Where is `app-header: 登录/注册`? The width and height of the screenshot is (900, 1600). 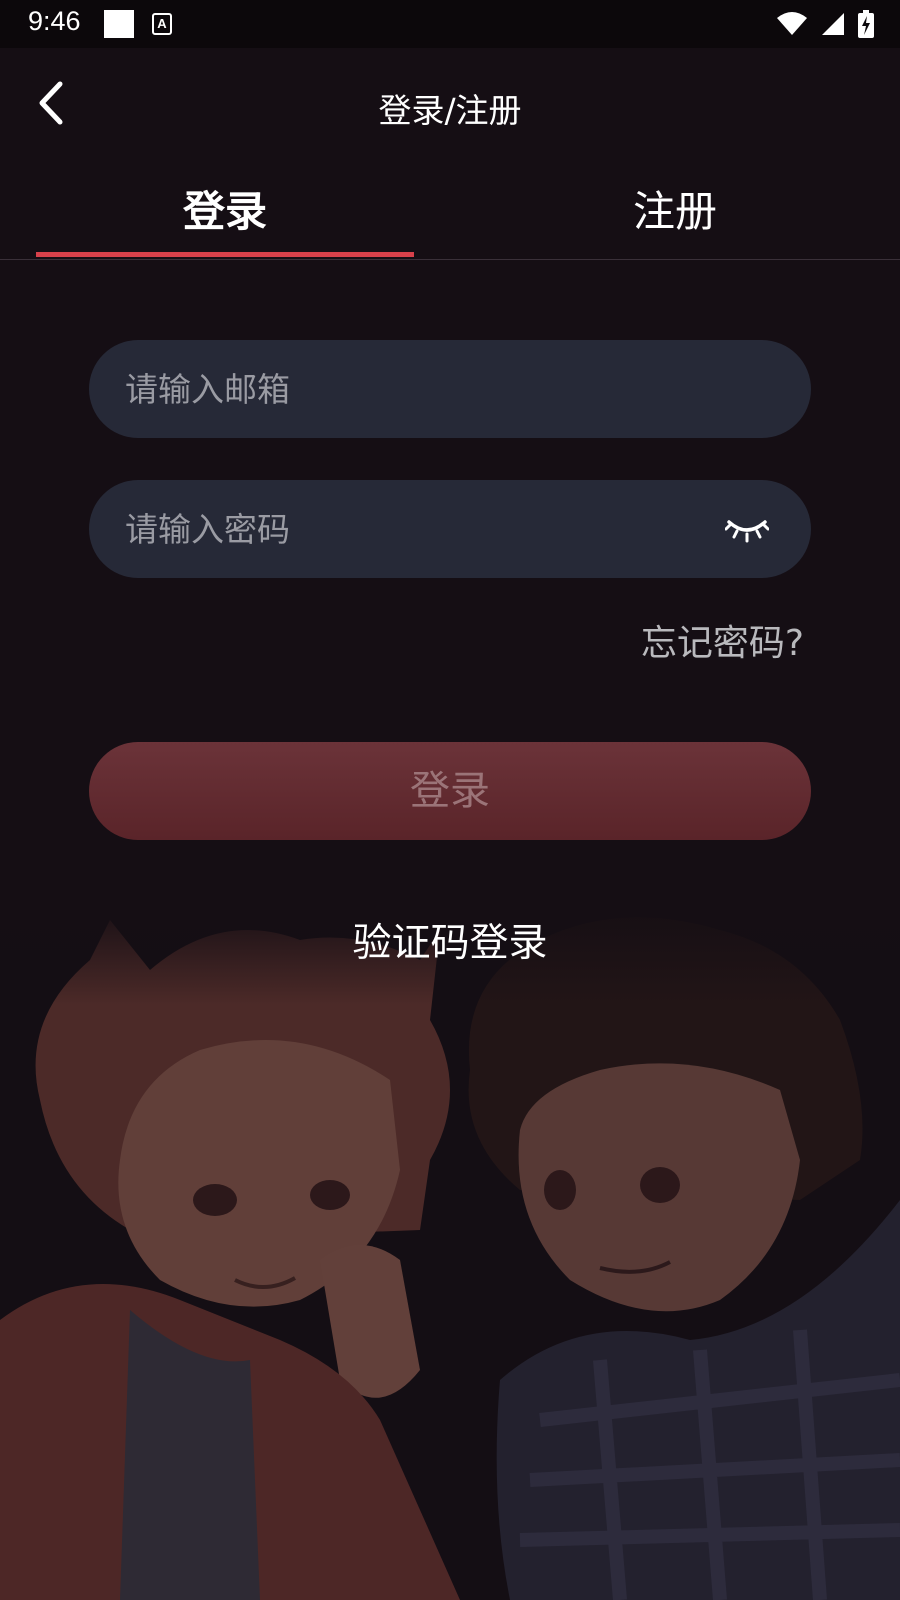 app-header: 登录/注册 is located at coordinates (450, 102).